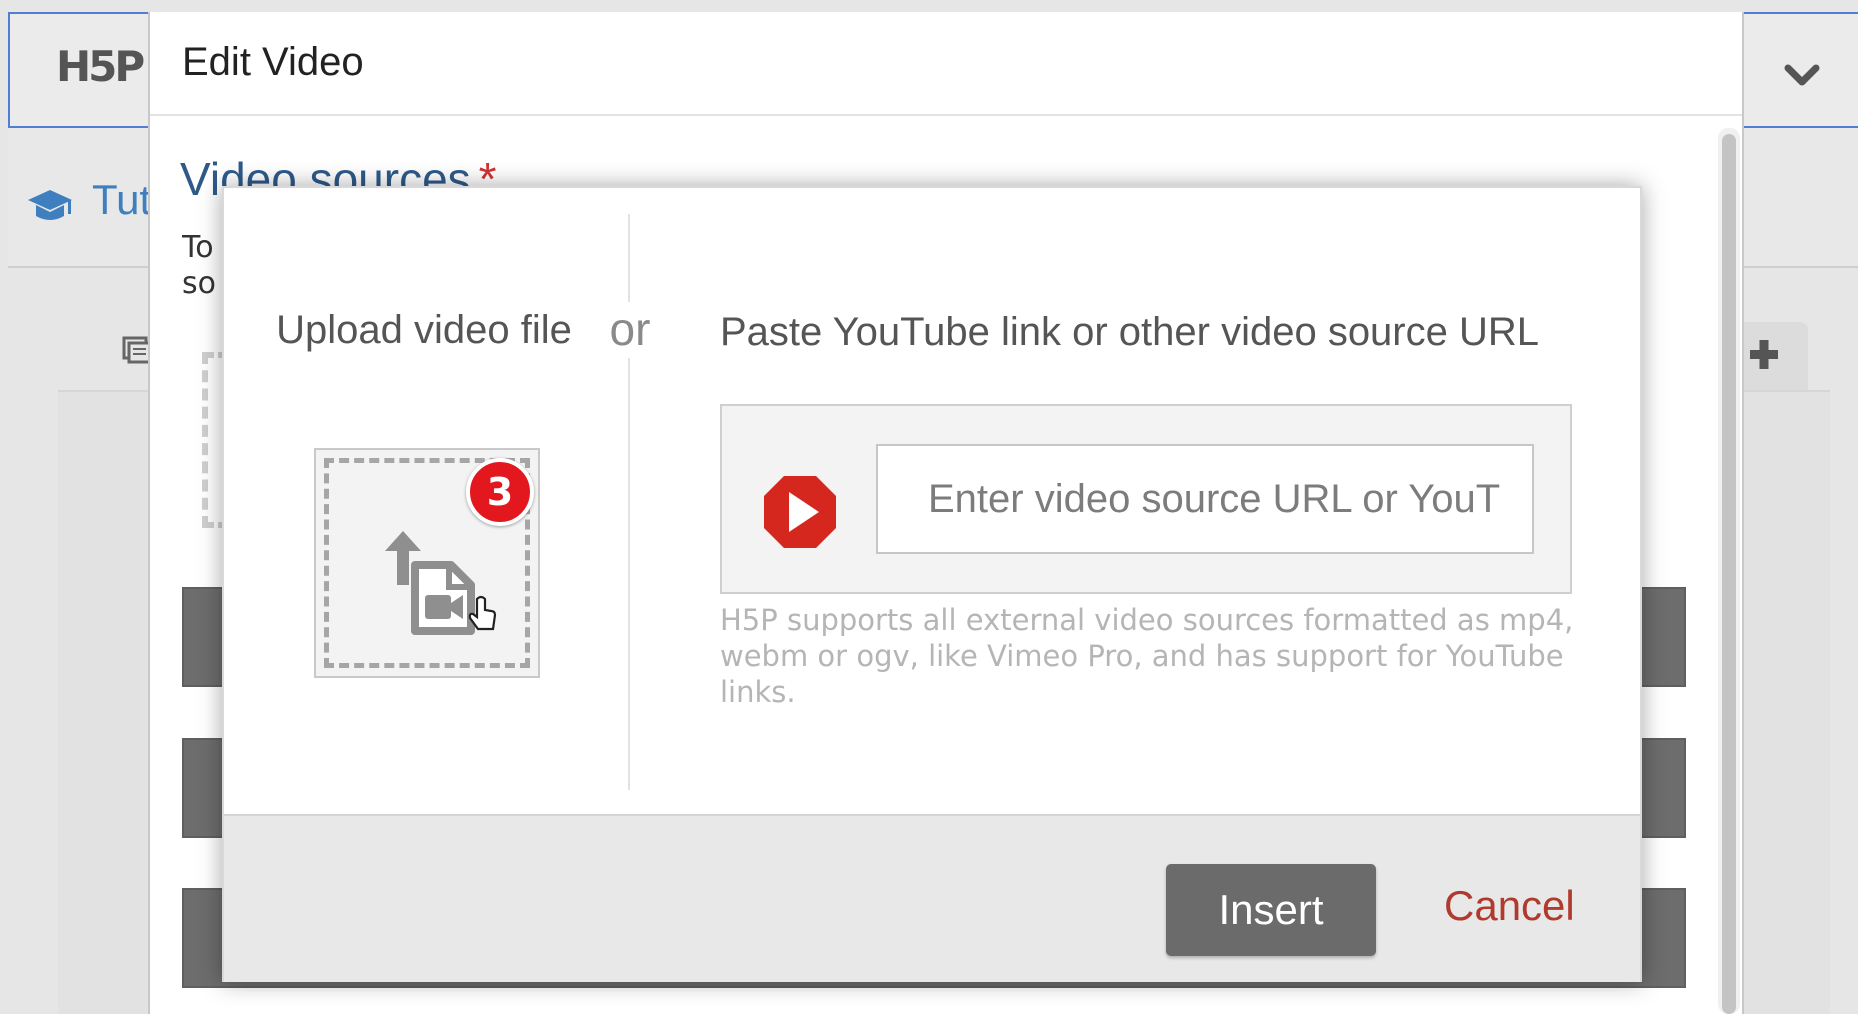 The image size is (1858, 1014). Describe the element at coordinates (1509, 906) in the screenshot. I see `cancel-button: Cancel` at that location.